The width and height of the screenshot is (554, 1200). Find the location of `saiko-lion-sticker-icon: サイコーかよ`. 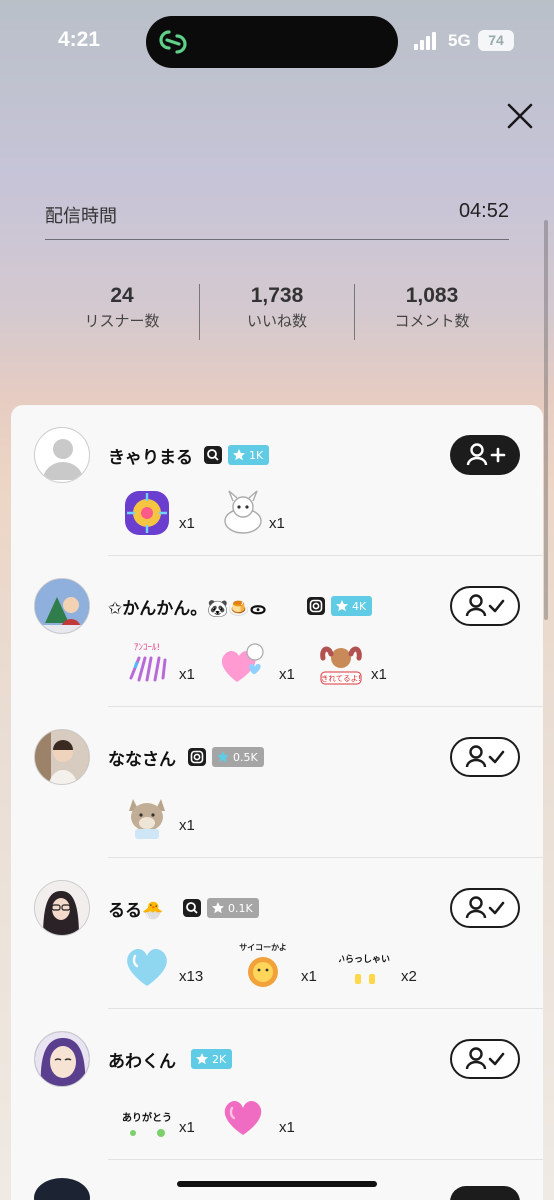

saiko-lion-sticker-icon: サイコーかよ is located at coordinates (263, 965).